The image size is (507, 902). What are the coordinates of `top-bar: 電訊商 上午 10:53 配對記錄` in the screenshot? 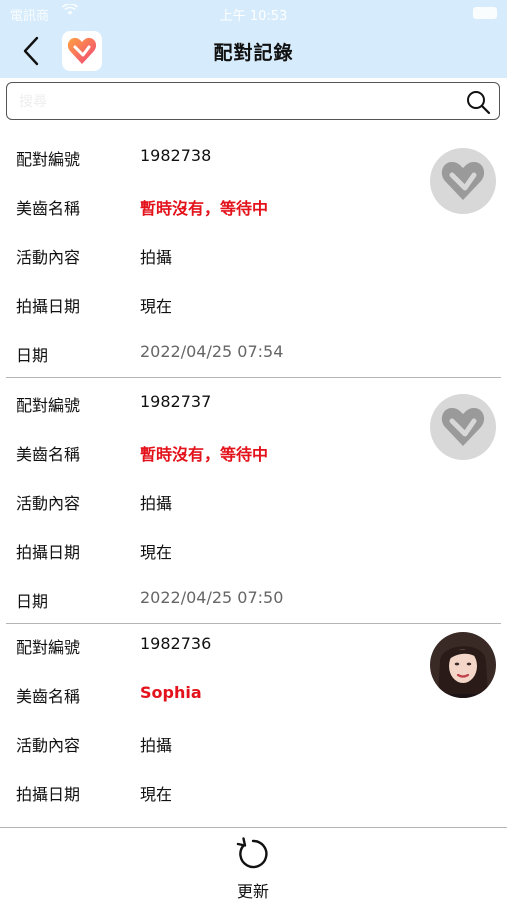 It's located at (253, 39).